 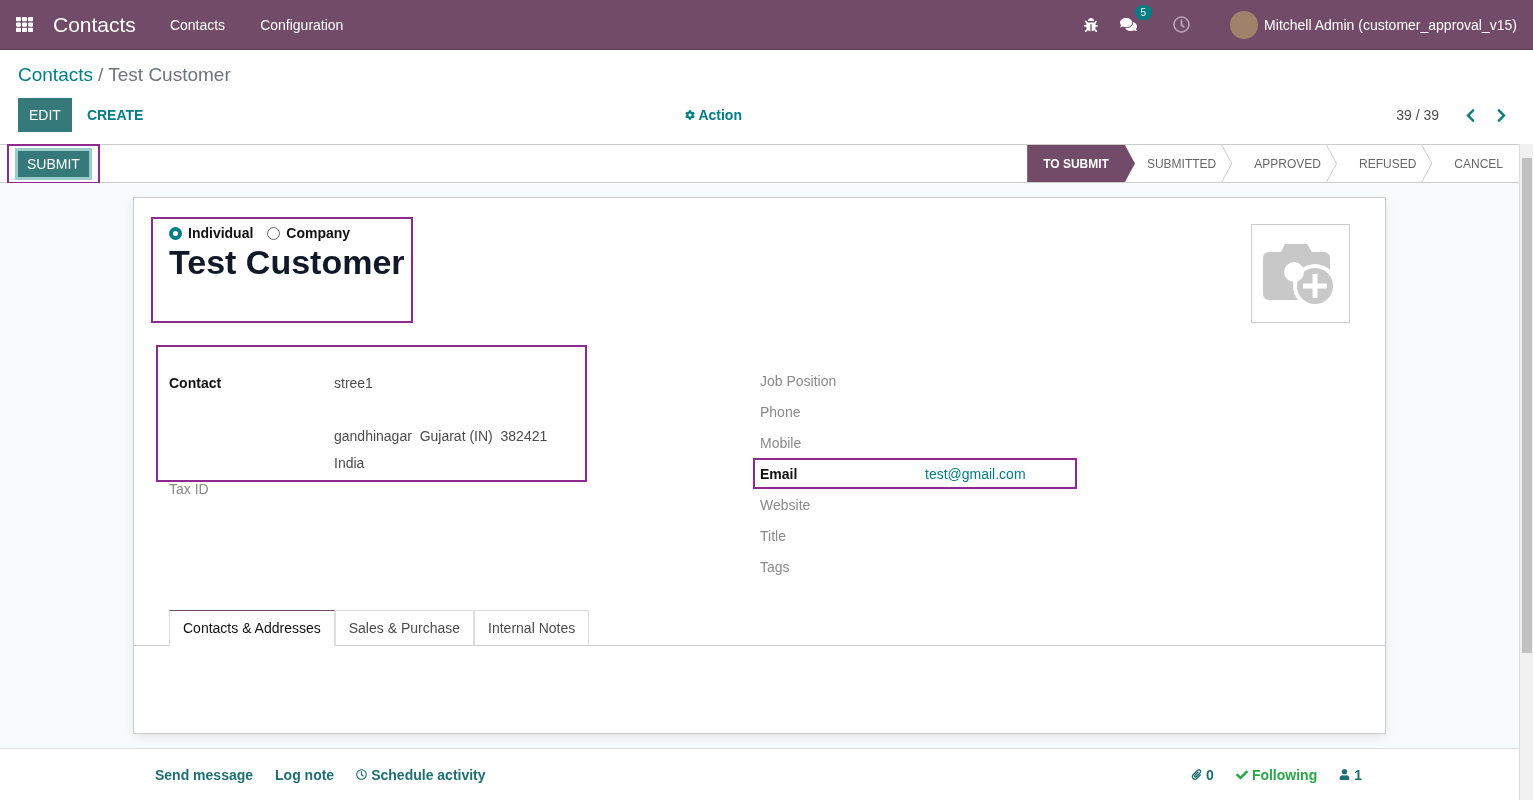 I want to click on nav-menu-item: Configuration, so click(x=302, y=24).